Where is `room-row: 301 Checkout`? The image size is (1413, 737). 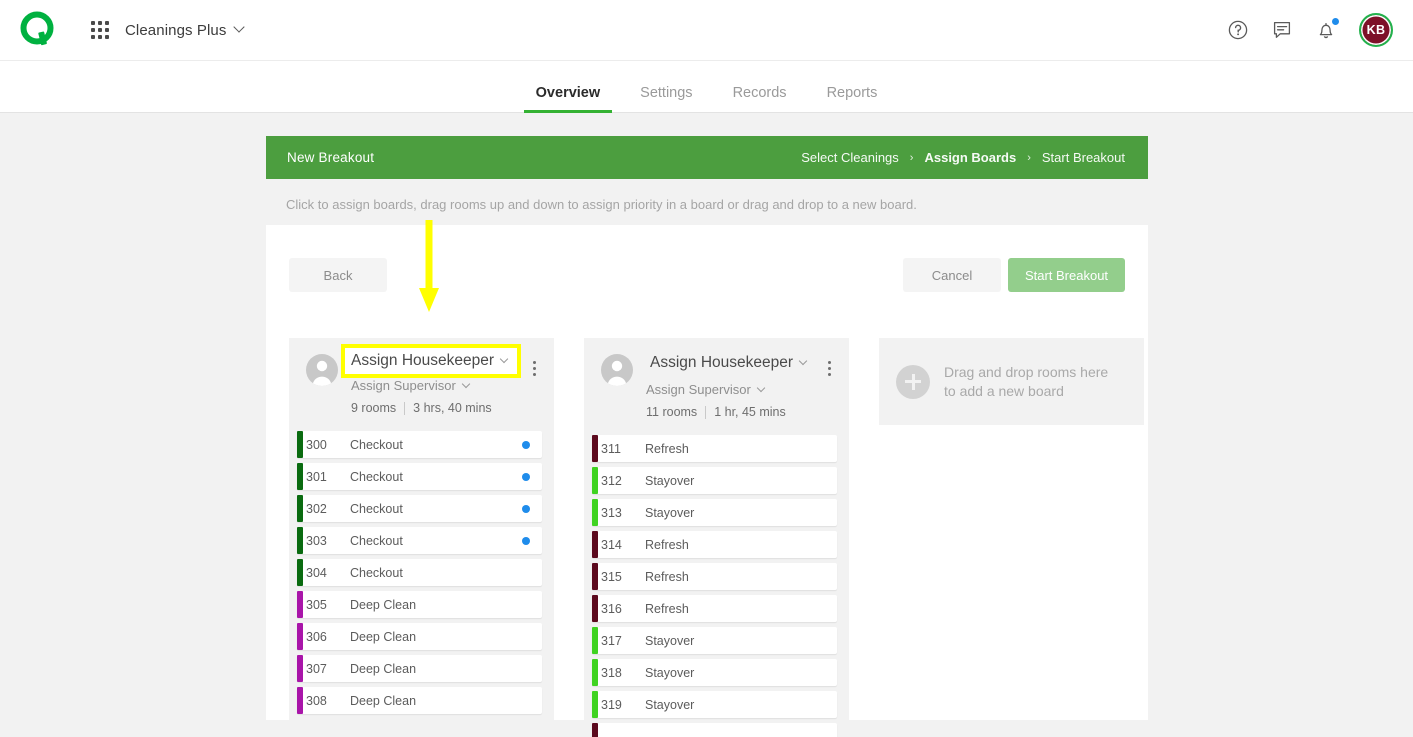
room-row: 301 Checkout is located at coordinates (419, 476).